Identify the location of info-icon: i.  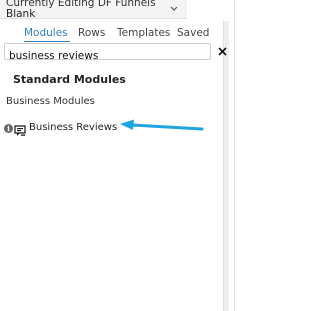
(8, 128).